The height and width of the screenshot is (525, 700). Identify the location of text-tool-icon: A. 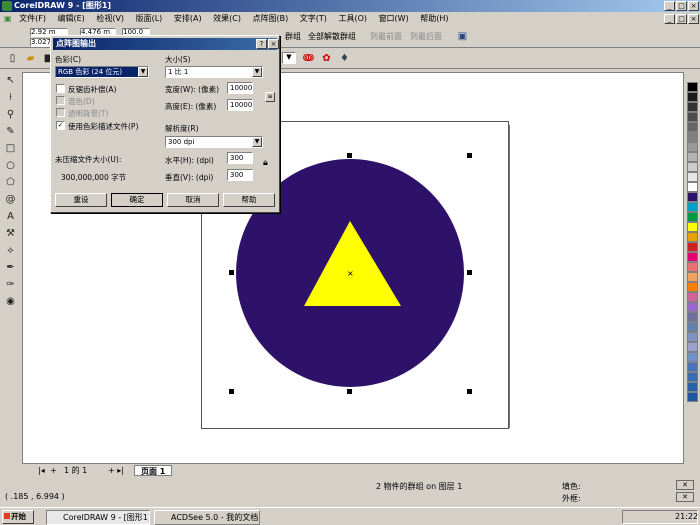
(10, 216).